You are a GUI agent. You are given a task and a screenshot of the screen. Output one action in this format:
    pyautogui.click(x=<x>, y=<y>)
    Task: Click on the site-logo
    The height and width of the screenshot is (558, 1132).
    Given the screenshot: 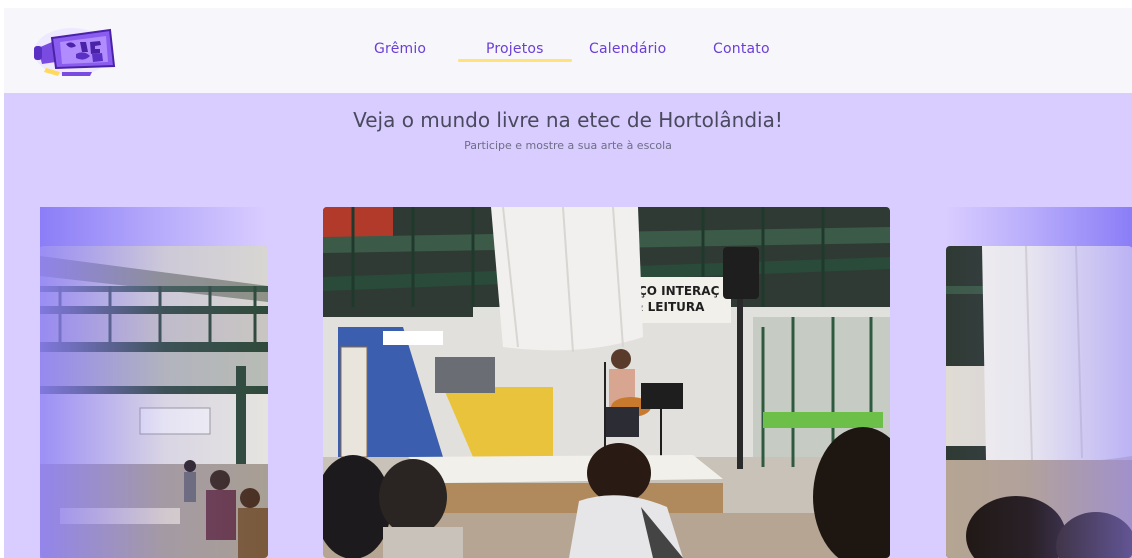 What is the action you would take?
    pyautogui.click(x=77, y=51)
    